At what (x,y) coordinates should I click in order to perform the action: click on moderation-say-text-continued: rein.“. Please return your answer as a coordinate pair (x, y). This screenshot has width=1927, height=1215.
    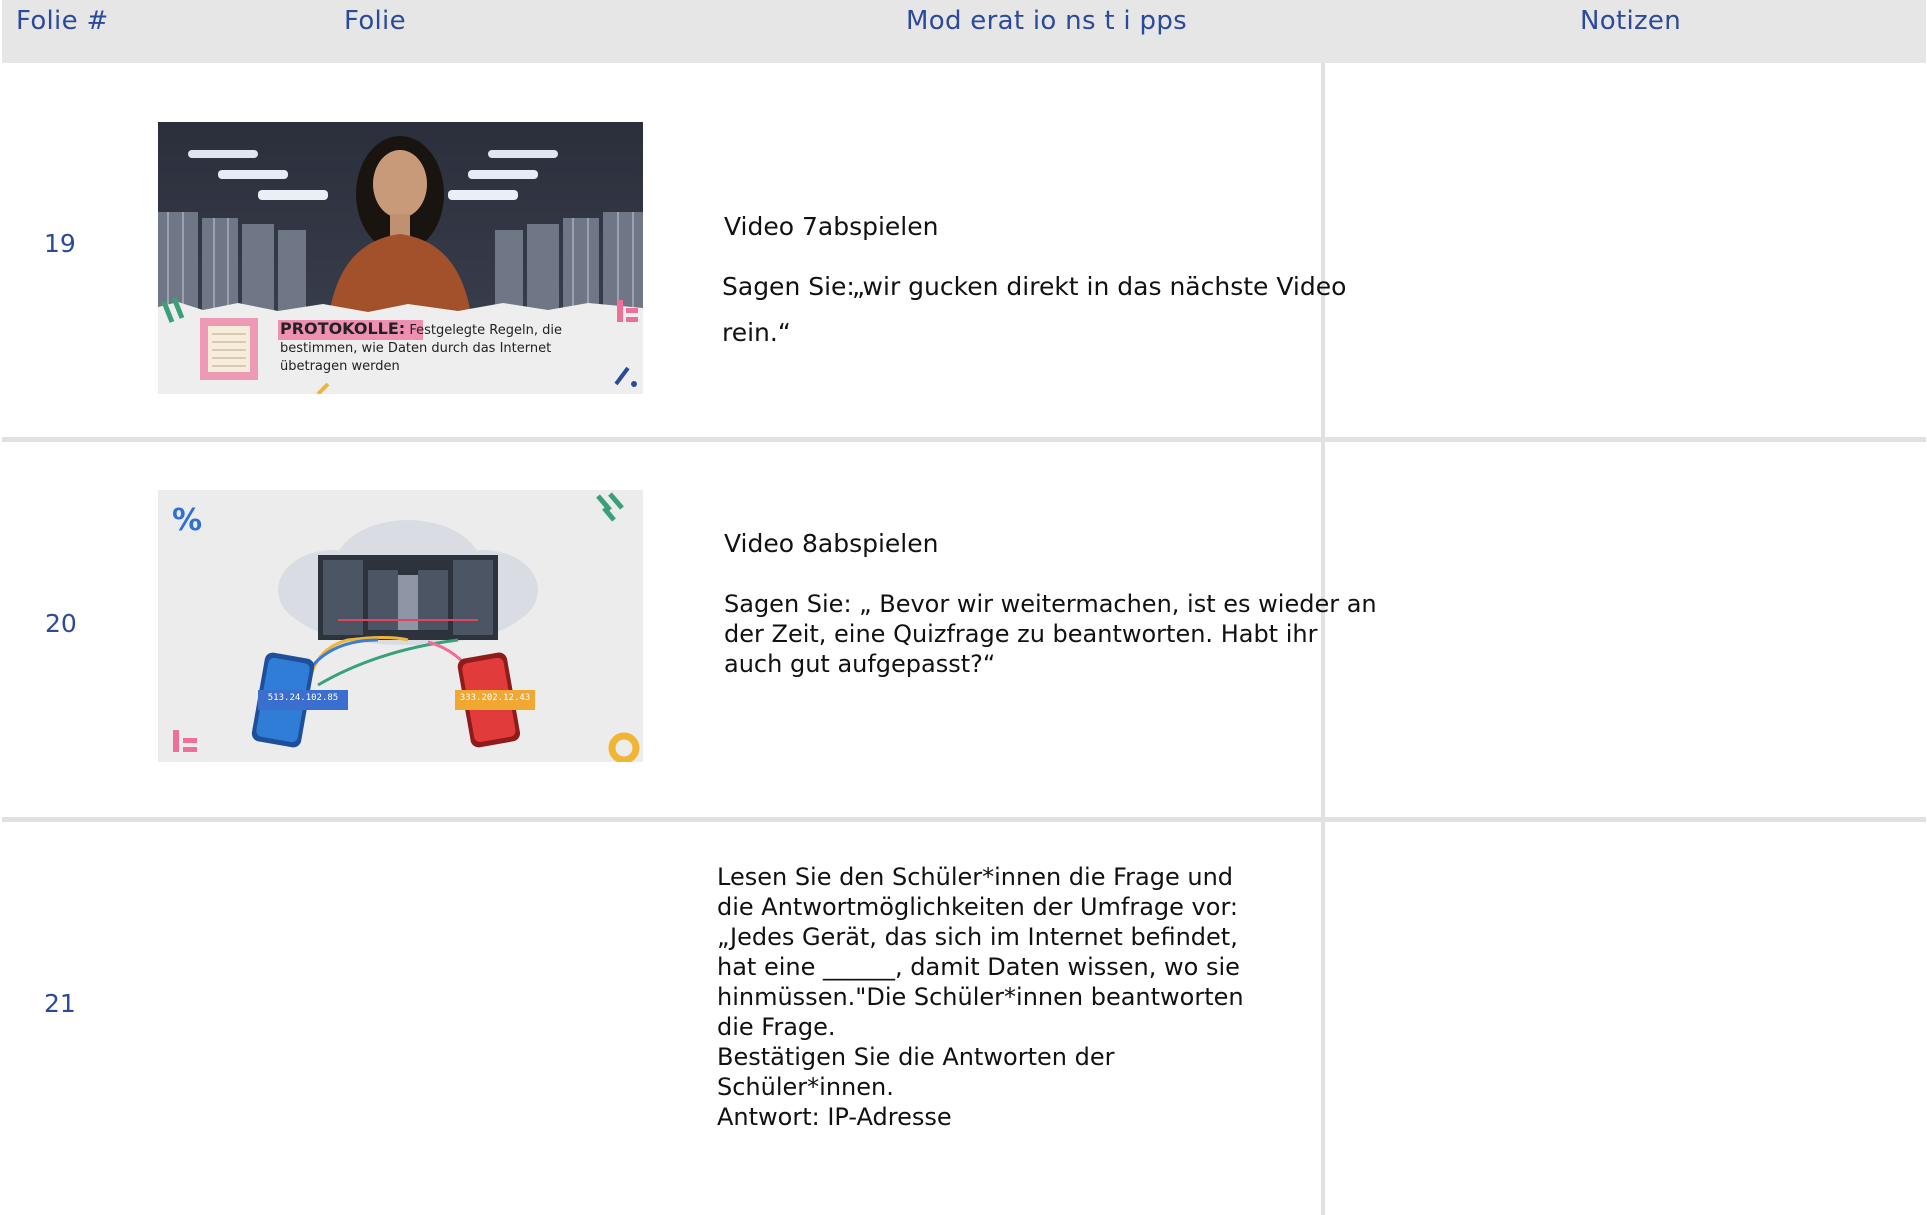
    Looking at the image, I should click on (756, 332).